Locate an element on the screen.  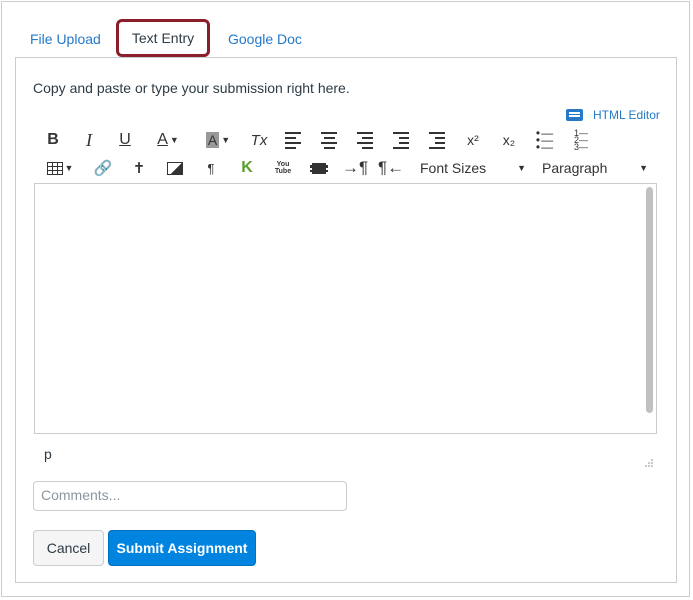
outdent-button is located at coordinates (401, 140).